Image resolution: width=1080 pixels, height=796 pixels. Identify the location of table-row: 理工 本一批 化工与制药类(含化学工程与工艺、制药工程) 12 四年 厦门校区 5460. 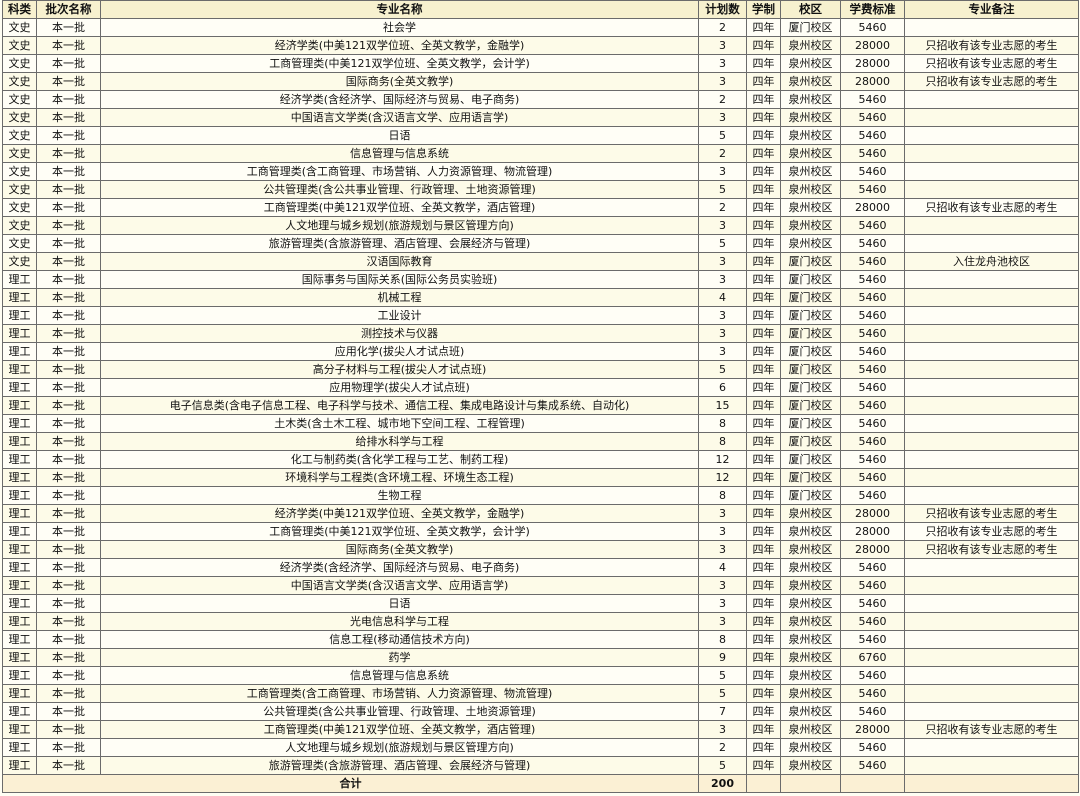
(540, 459).